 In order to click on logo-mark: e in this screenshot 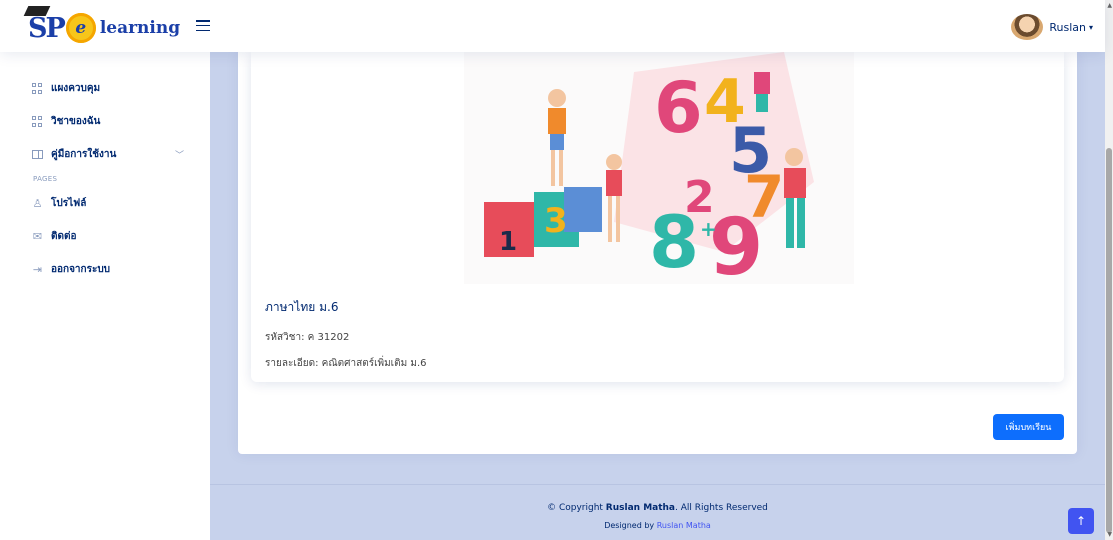, I will do `click(81, 28)`.